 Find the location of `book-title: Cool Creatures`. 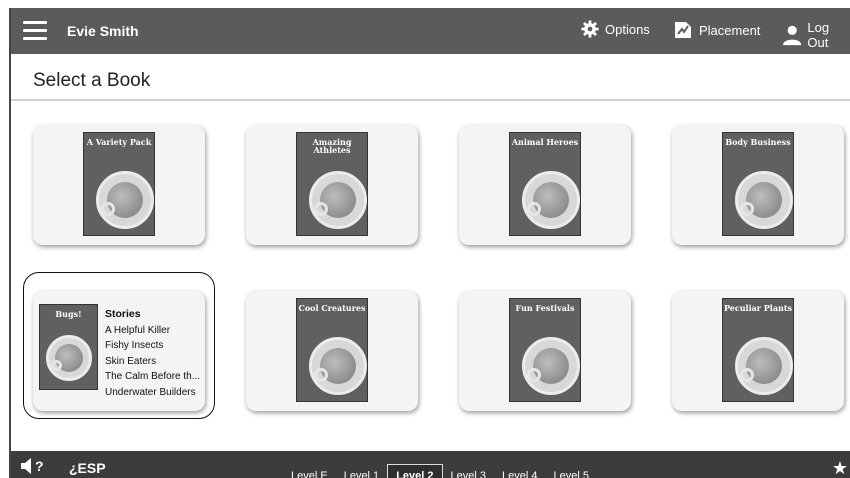

book-title: Cool Creatures is located at coordinates (332, 308).